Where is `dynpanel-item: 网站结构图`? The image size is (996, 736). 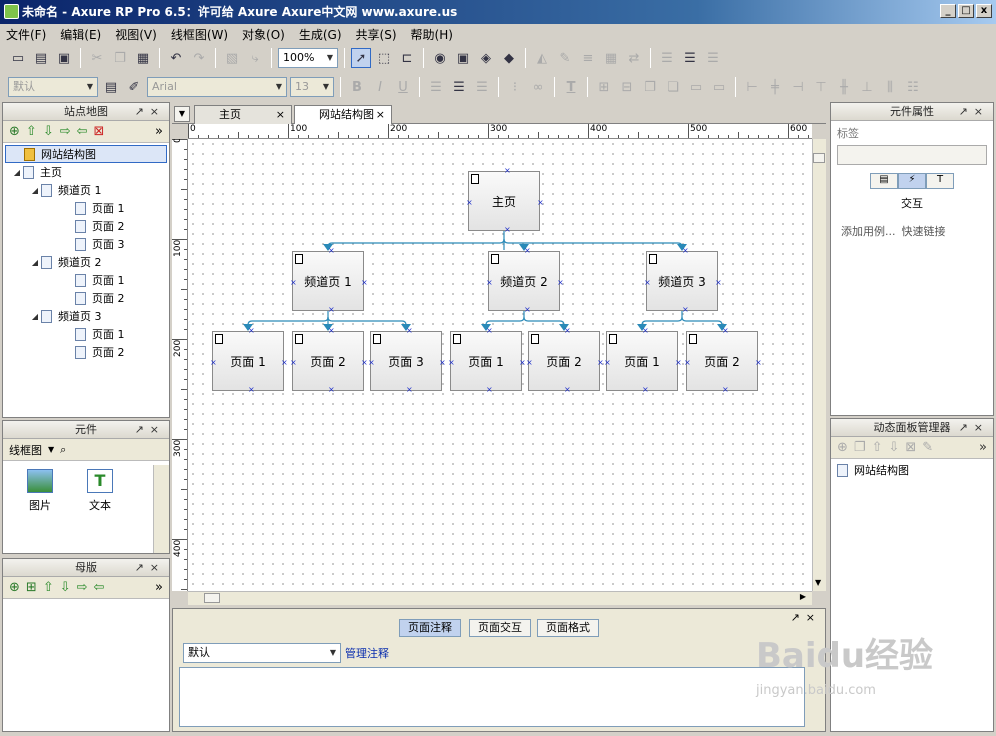
dynpanel-item: 网站结构图 is located at coordinates (912, 470).